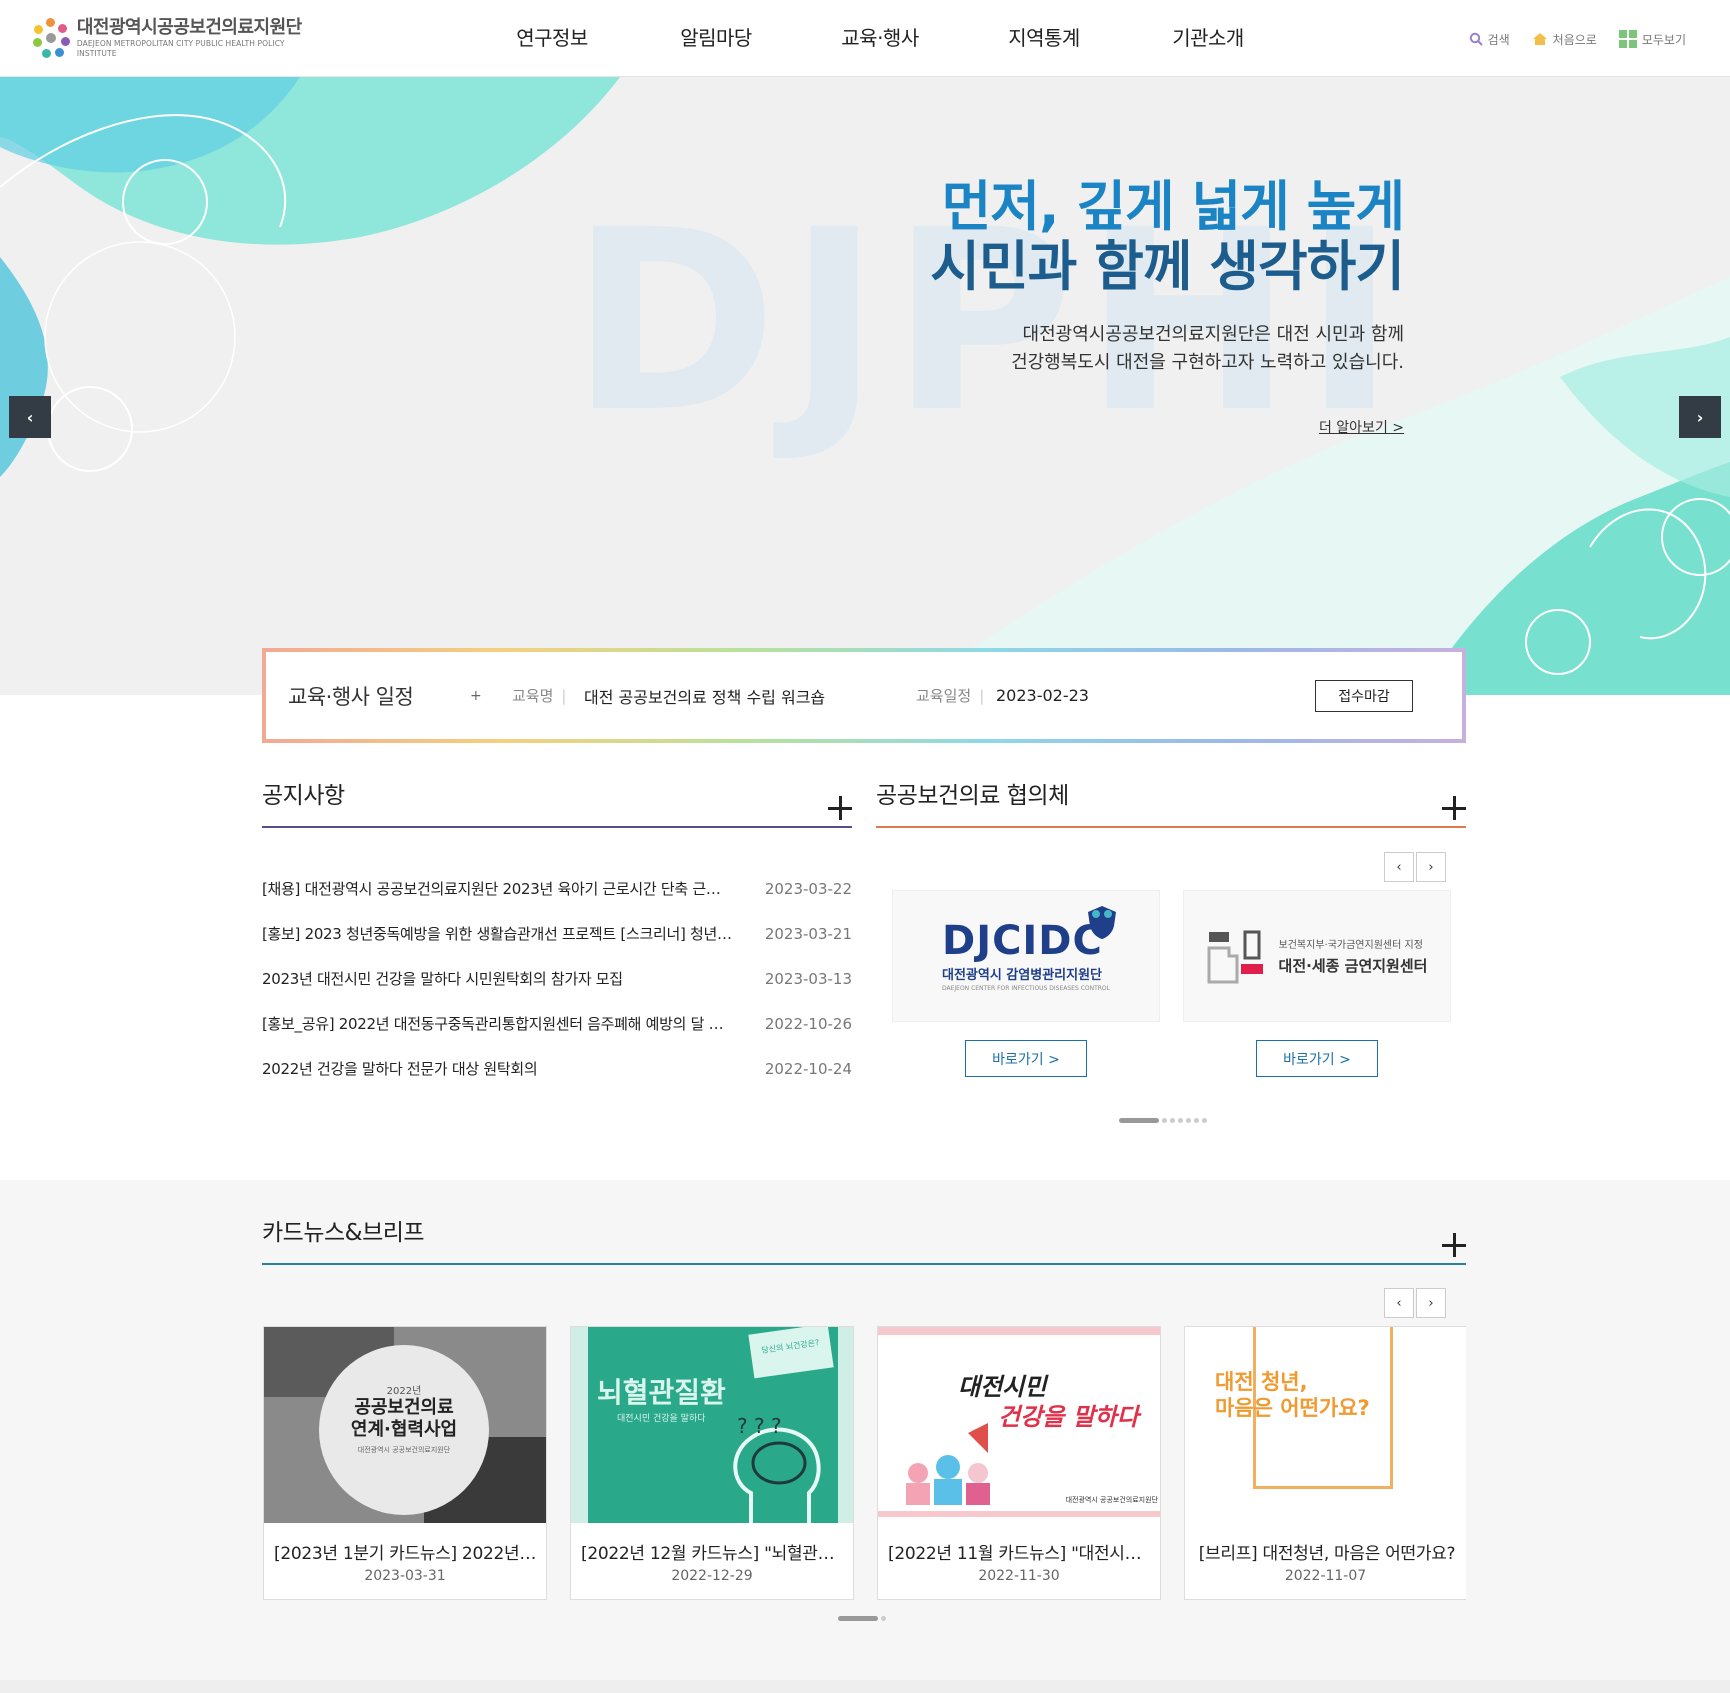 The height and width of the screenshot is (1693, 1730). What do you see at coordinates (406, 1551) in the screenshot?
I see `card-title: [2023년 1분기 카드뉴스] 2022년 공공보건의료 연계·협력사업` at bounding box center [406, 1551].